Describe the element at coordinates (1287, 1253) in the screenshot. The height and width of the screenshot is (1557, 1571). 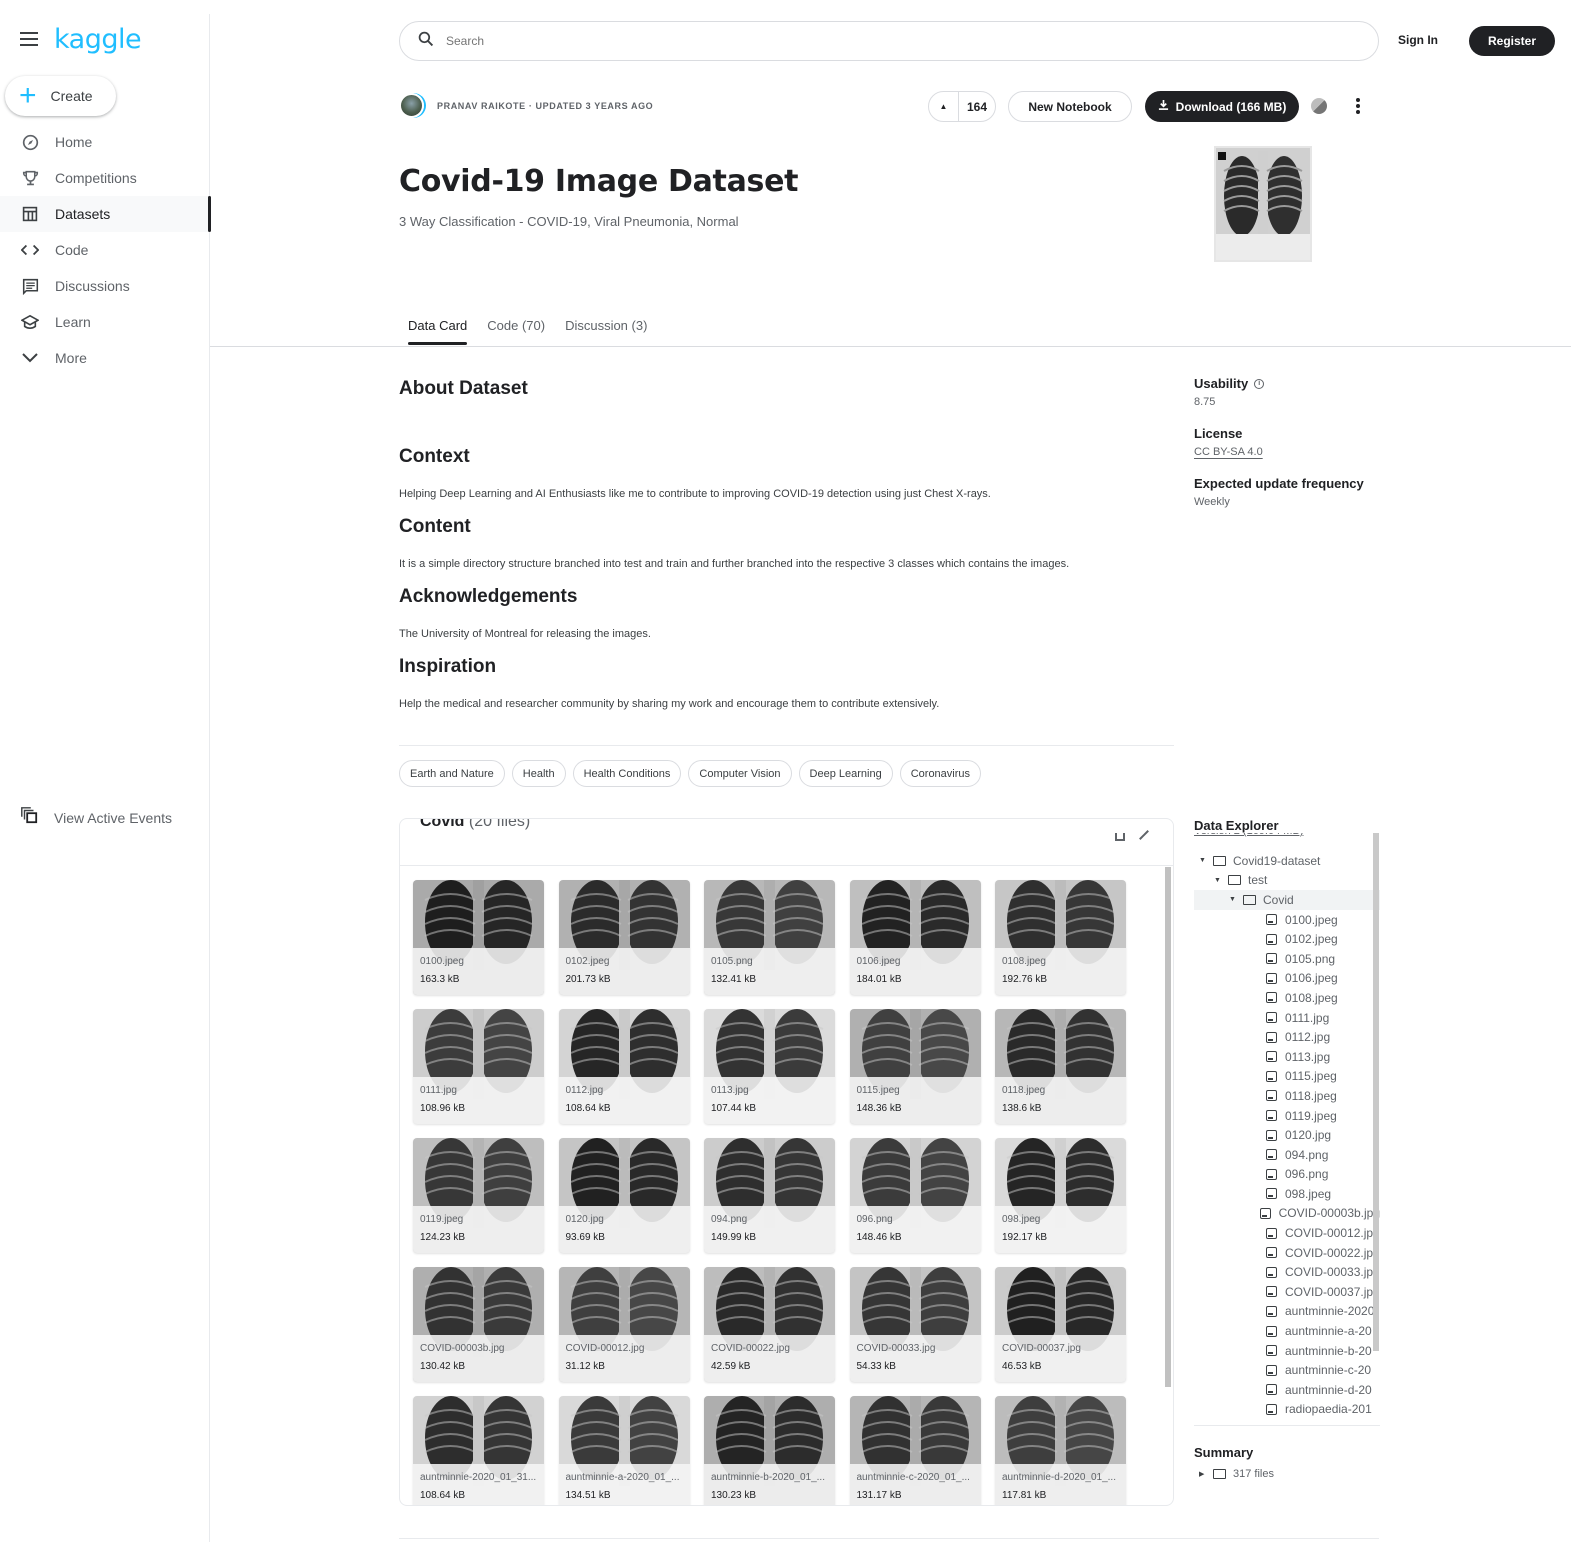
I see `tree-file: COVID-00022.jpg` at that location.